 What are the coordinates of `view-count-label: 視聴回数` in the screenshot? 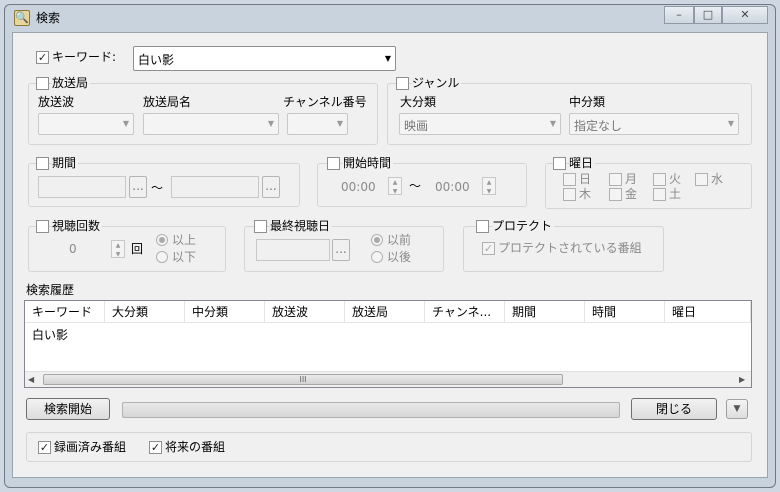 It's located at (77, 226).